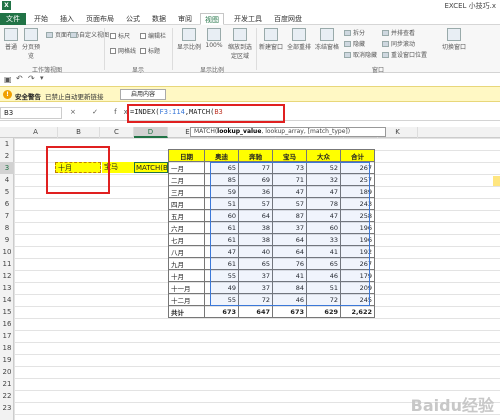 The width and height of the screenshot is (500, 420). What do you see at coordinates (357, 155) in the screenshot?
I see `header-total: 合计` at bounding box center [357, 155].